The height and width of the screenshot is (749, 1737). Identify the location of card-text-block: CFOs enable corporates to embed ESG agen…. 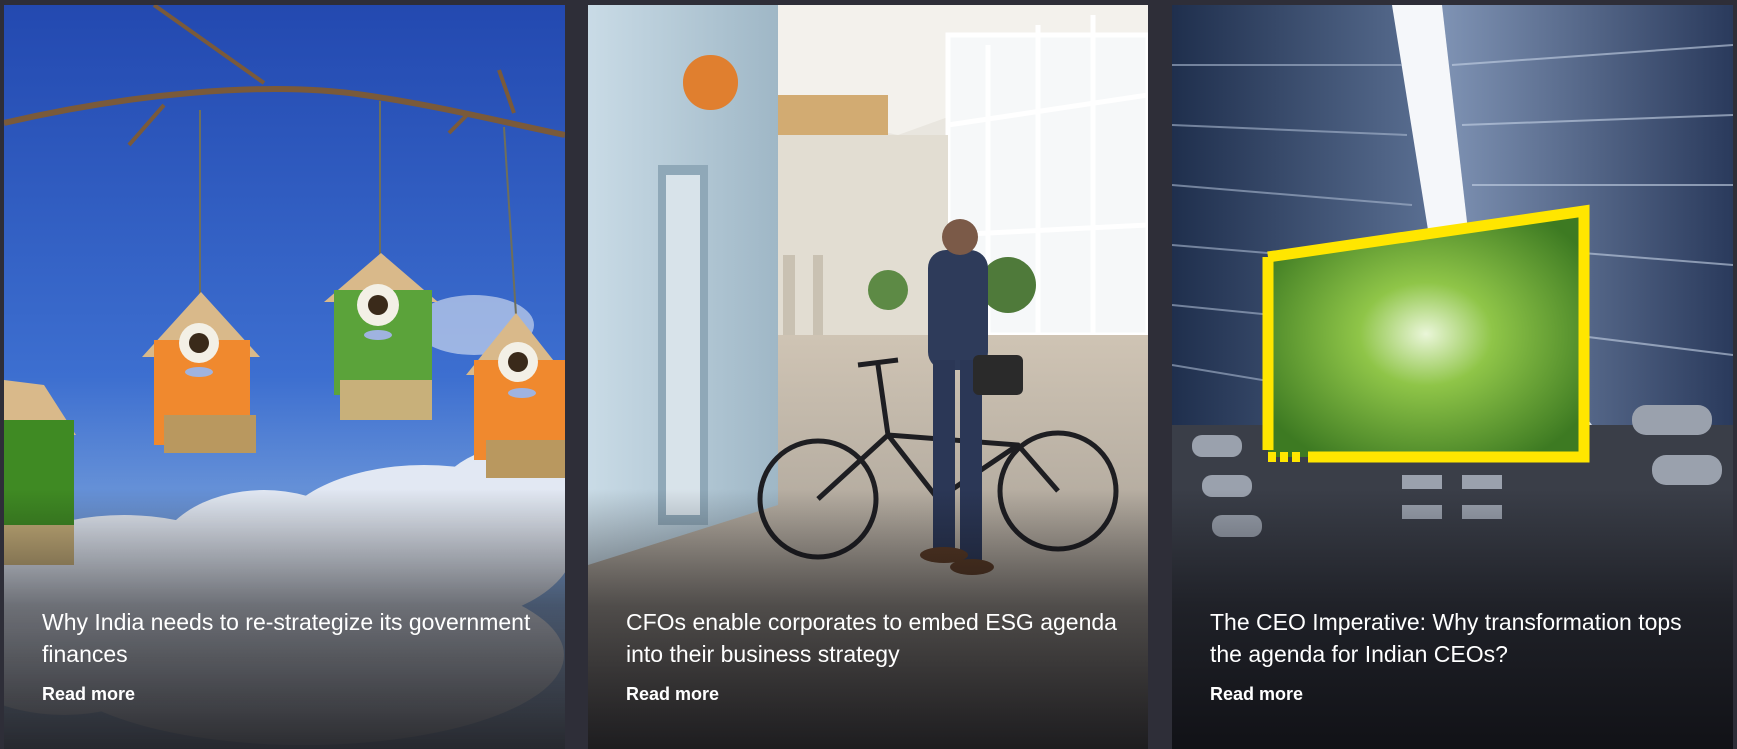
(872, 655).